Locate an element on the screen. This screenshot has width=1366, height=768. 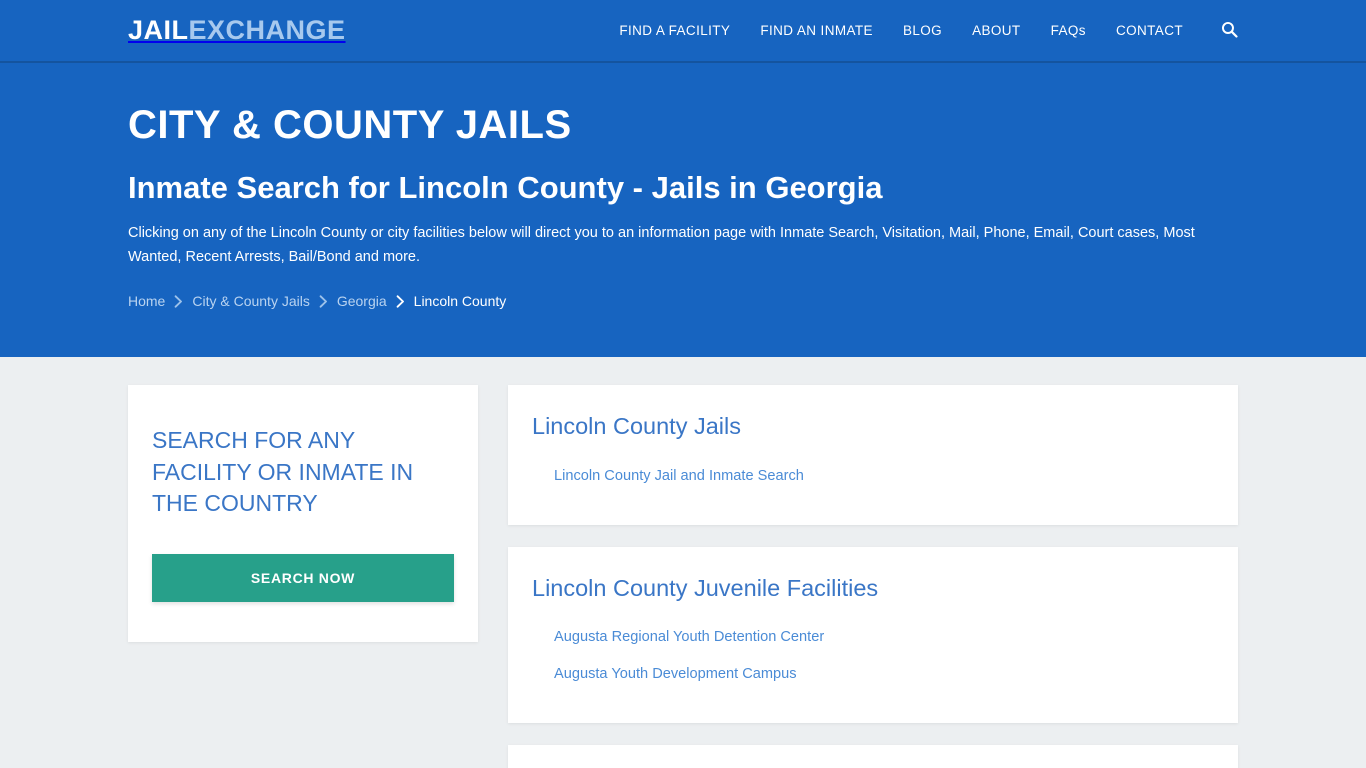
list-item: Lincoln County Jail and Inmate Search is located at coordinates (873, 476).